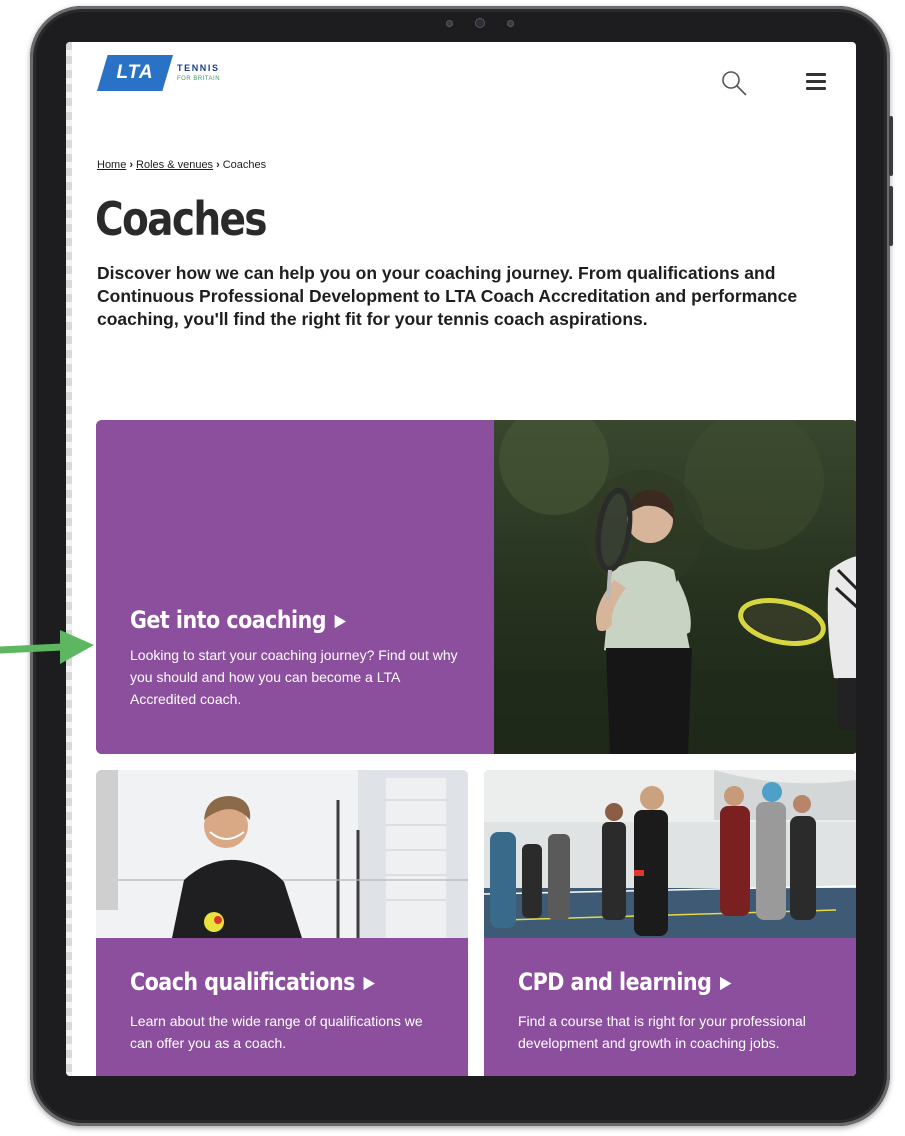 Image resolution: width=905 pixels, height=1136 pixels. Describe the element at coordinates (135, 72) in the screenshot. I see `lta-logo-text: LTA` at that location.